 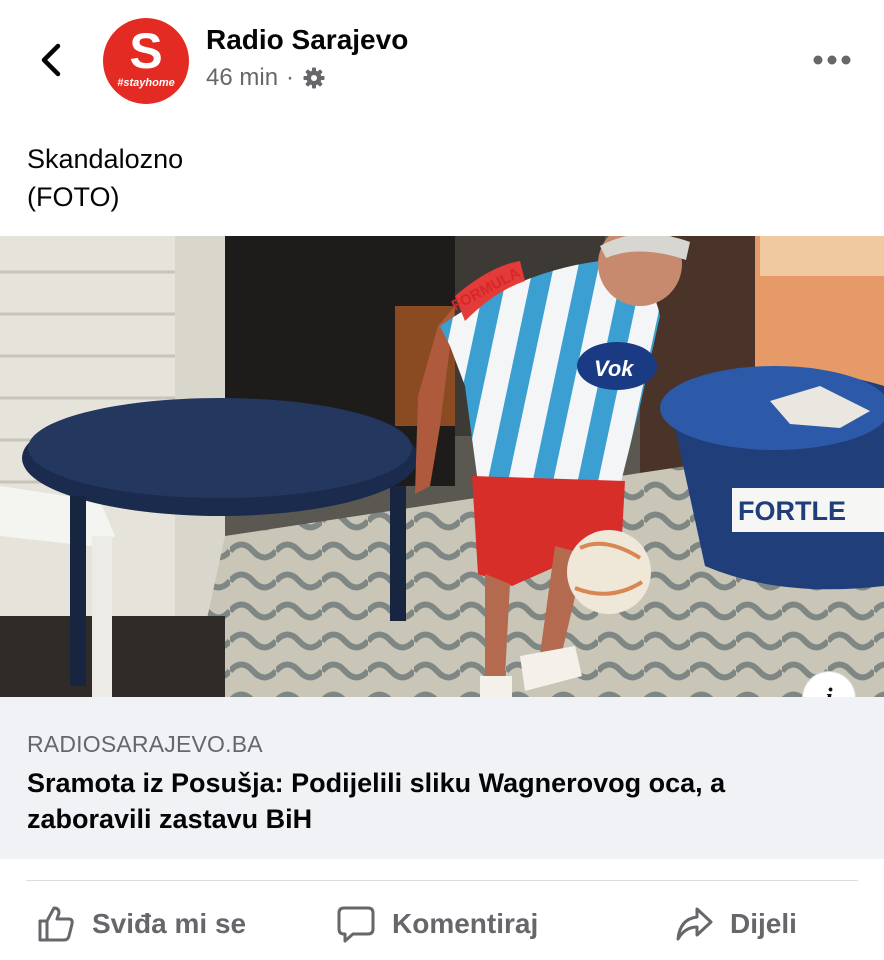 What do you see at coordinates (792, 511) in the screenshot?
I see `bucket-label: FORTLE` at bounding box center [792, 511].